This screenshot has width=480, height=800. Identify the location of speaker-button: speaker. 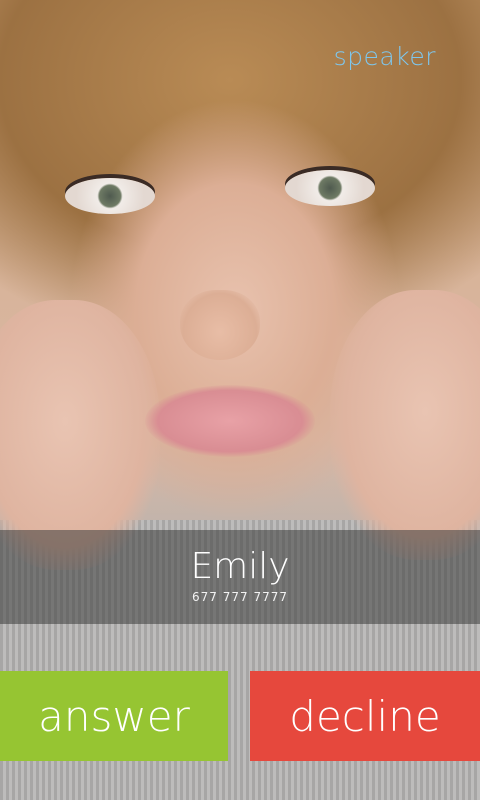
(385, 56).